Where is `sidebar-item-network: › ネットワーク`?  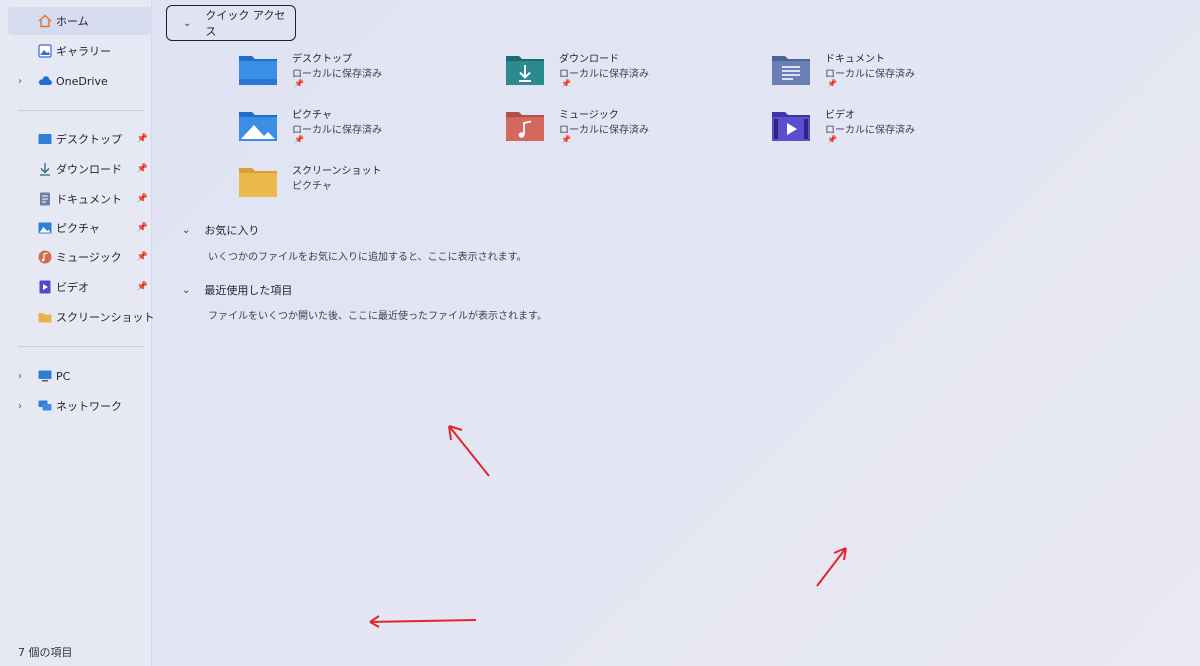 sidebar-item-network: › ネットワーク is located at coordinates (76, 406).